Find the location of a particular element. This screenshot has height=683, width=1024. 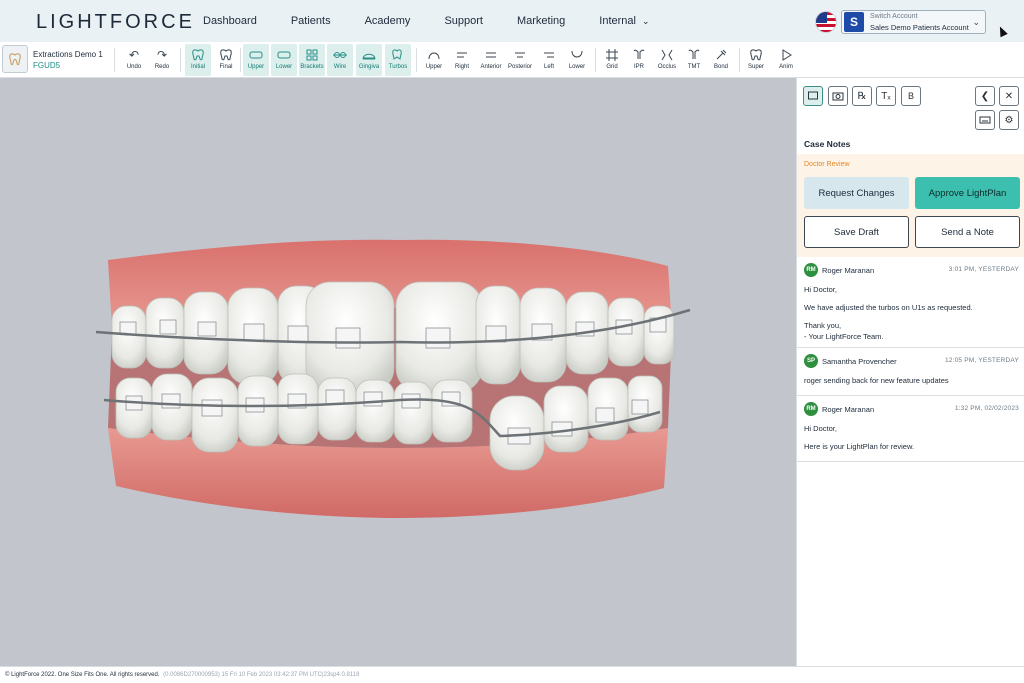

keyboard-button is located at coordinates (985, 120).